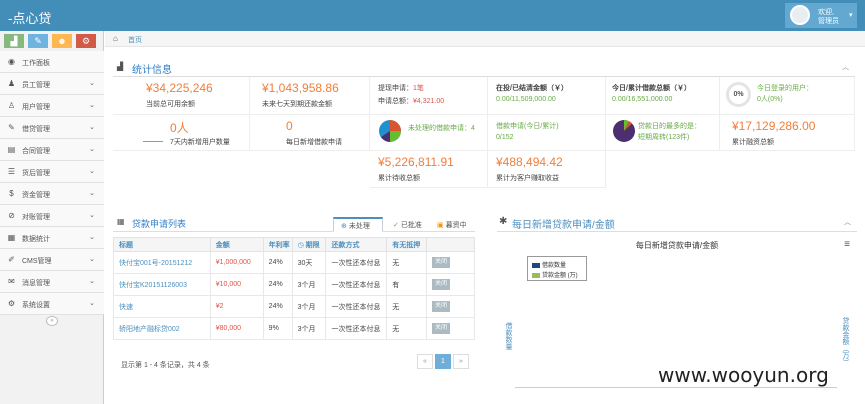 The height and width of the screenshot is (404, 865). I want to click on user-menu: 欢迎, 管理员 ▾, so click(821, 15).